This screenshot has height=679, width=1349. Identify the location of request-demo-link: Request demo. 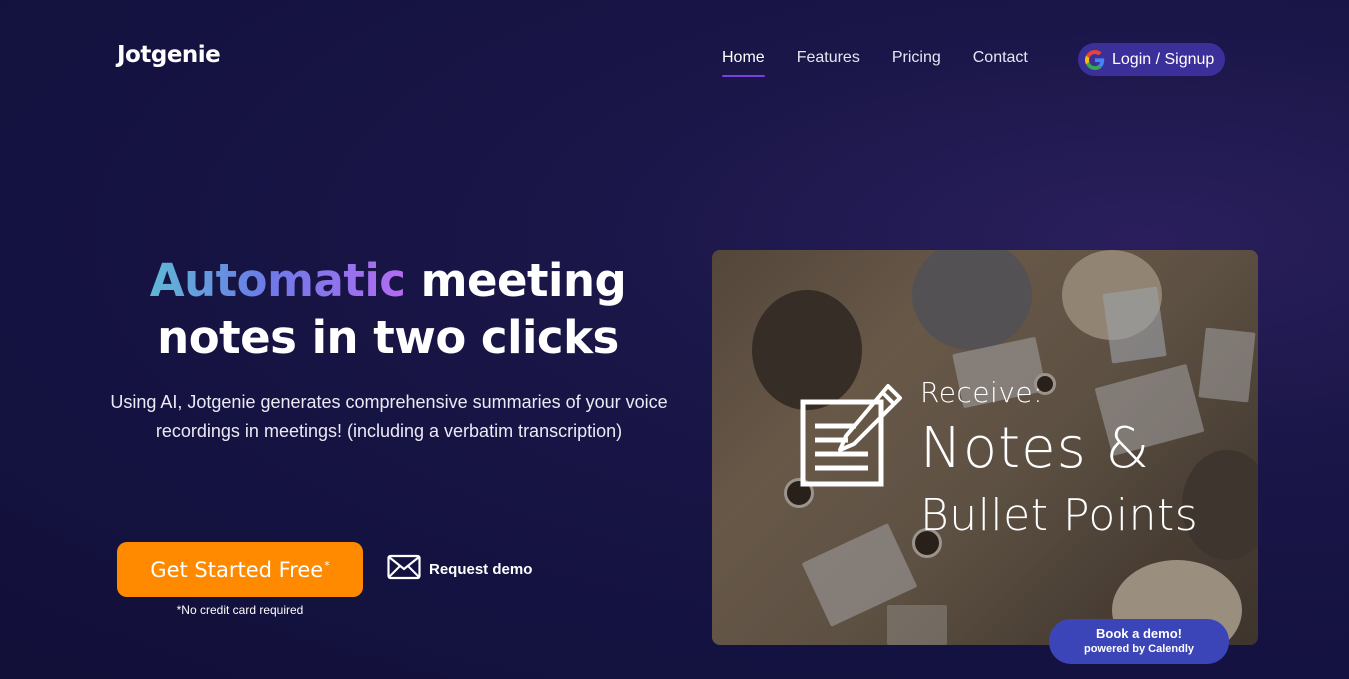
(459, 569).